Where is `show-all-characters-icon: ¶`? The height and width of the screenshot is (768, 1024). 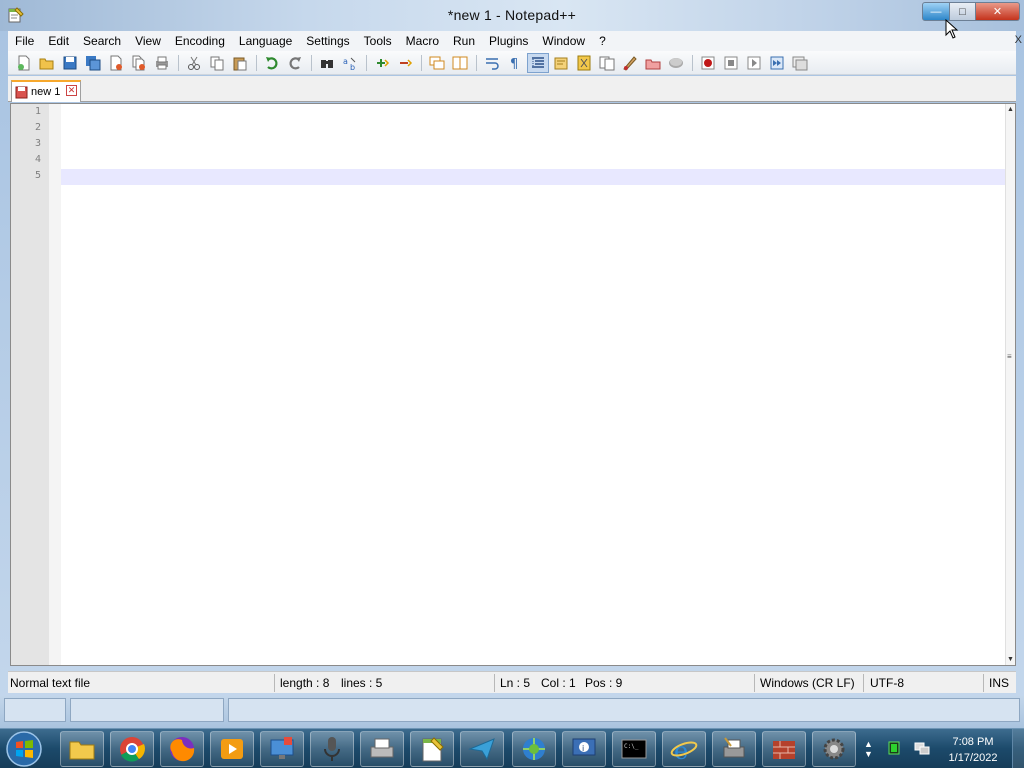 show-all-characters-icon: ¶ is located at coordinates (515, 63).